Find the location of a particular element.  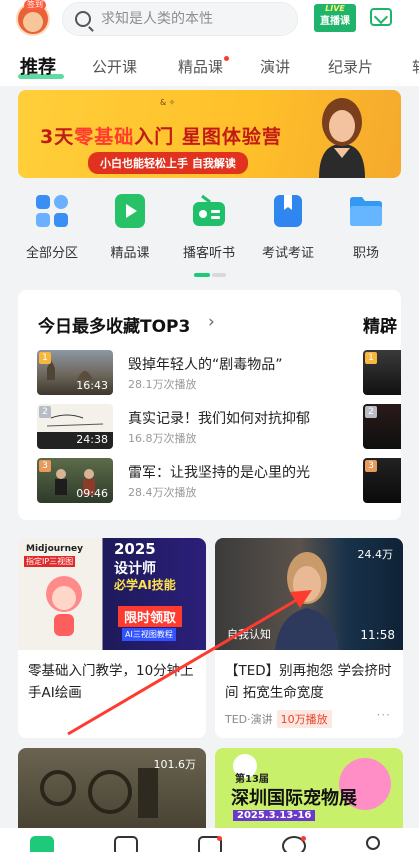

play-count-tag: 10万播放 is located at coordinates (304, 719).